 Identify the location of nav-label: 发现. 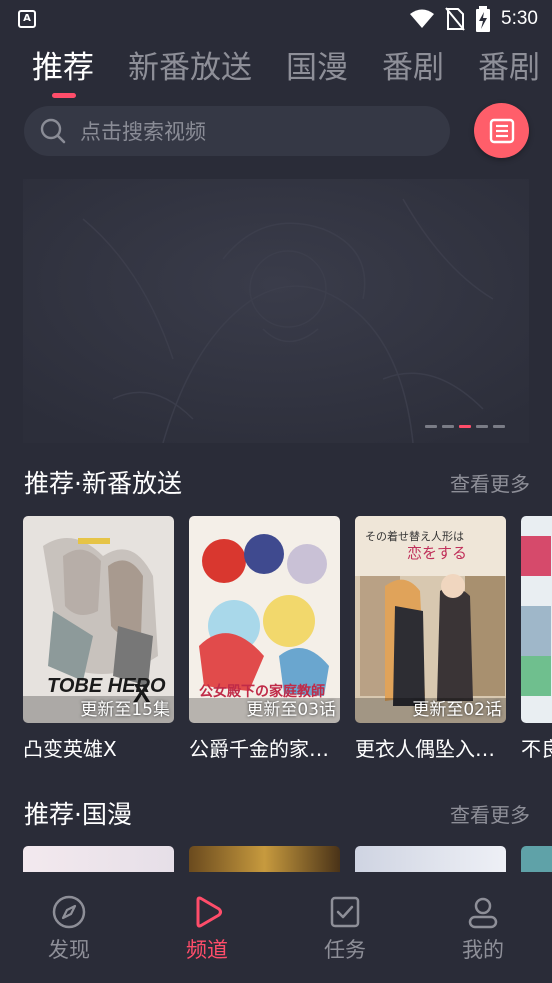
(69, 950).